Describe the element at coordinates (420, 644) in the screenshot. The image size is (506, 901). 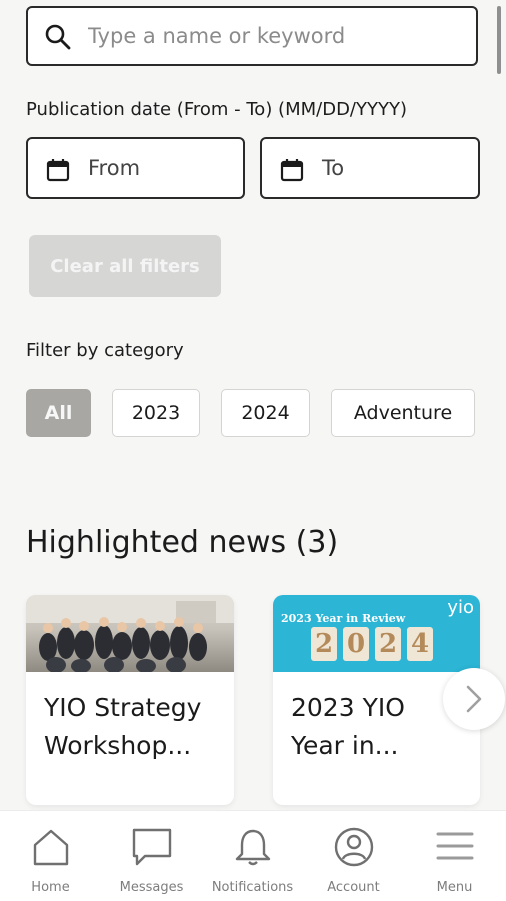
I see `digit-cube: 4` at that location.